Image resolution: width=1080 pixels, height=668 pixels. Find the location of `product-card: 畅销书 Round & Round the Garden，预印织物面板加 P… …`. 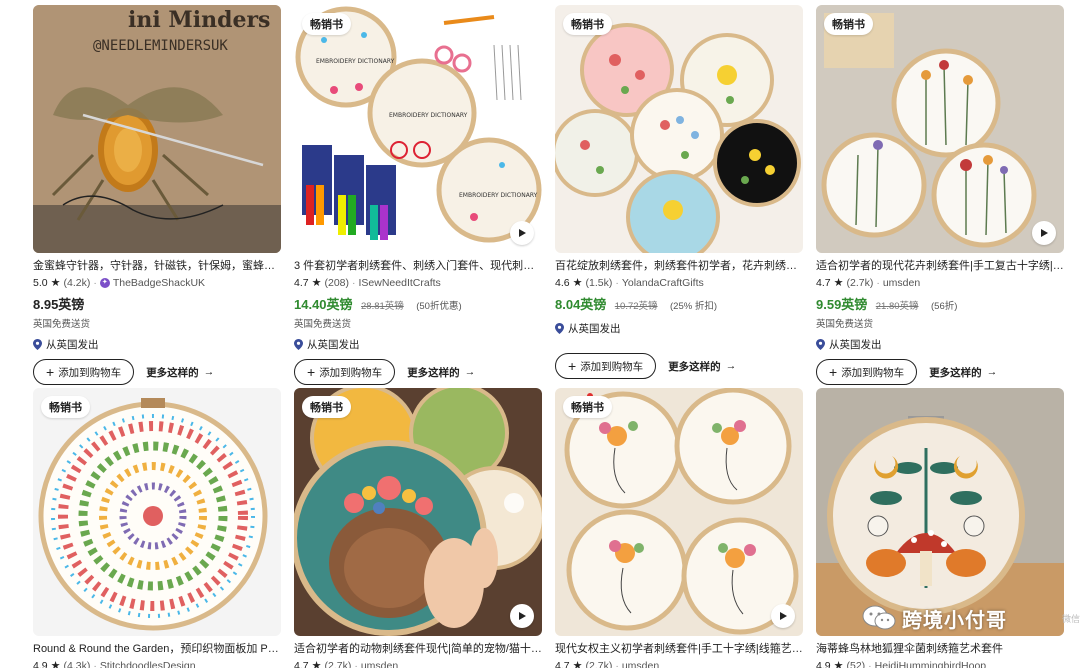

product-card: 畅销书 Round & Round the Garden，预印织物面板加 P… … is located at coordinates (157, 528).